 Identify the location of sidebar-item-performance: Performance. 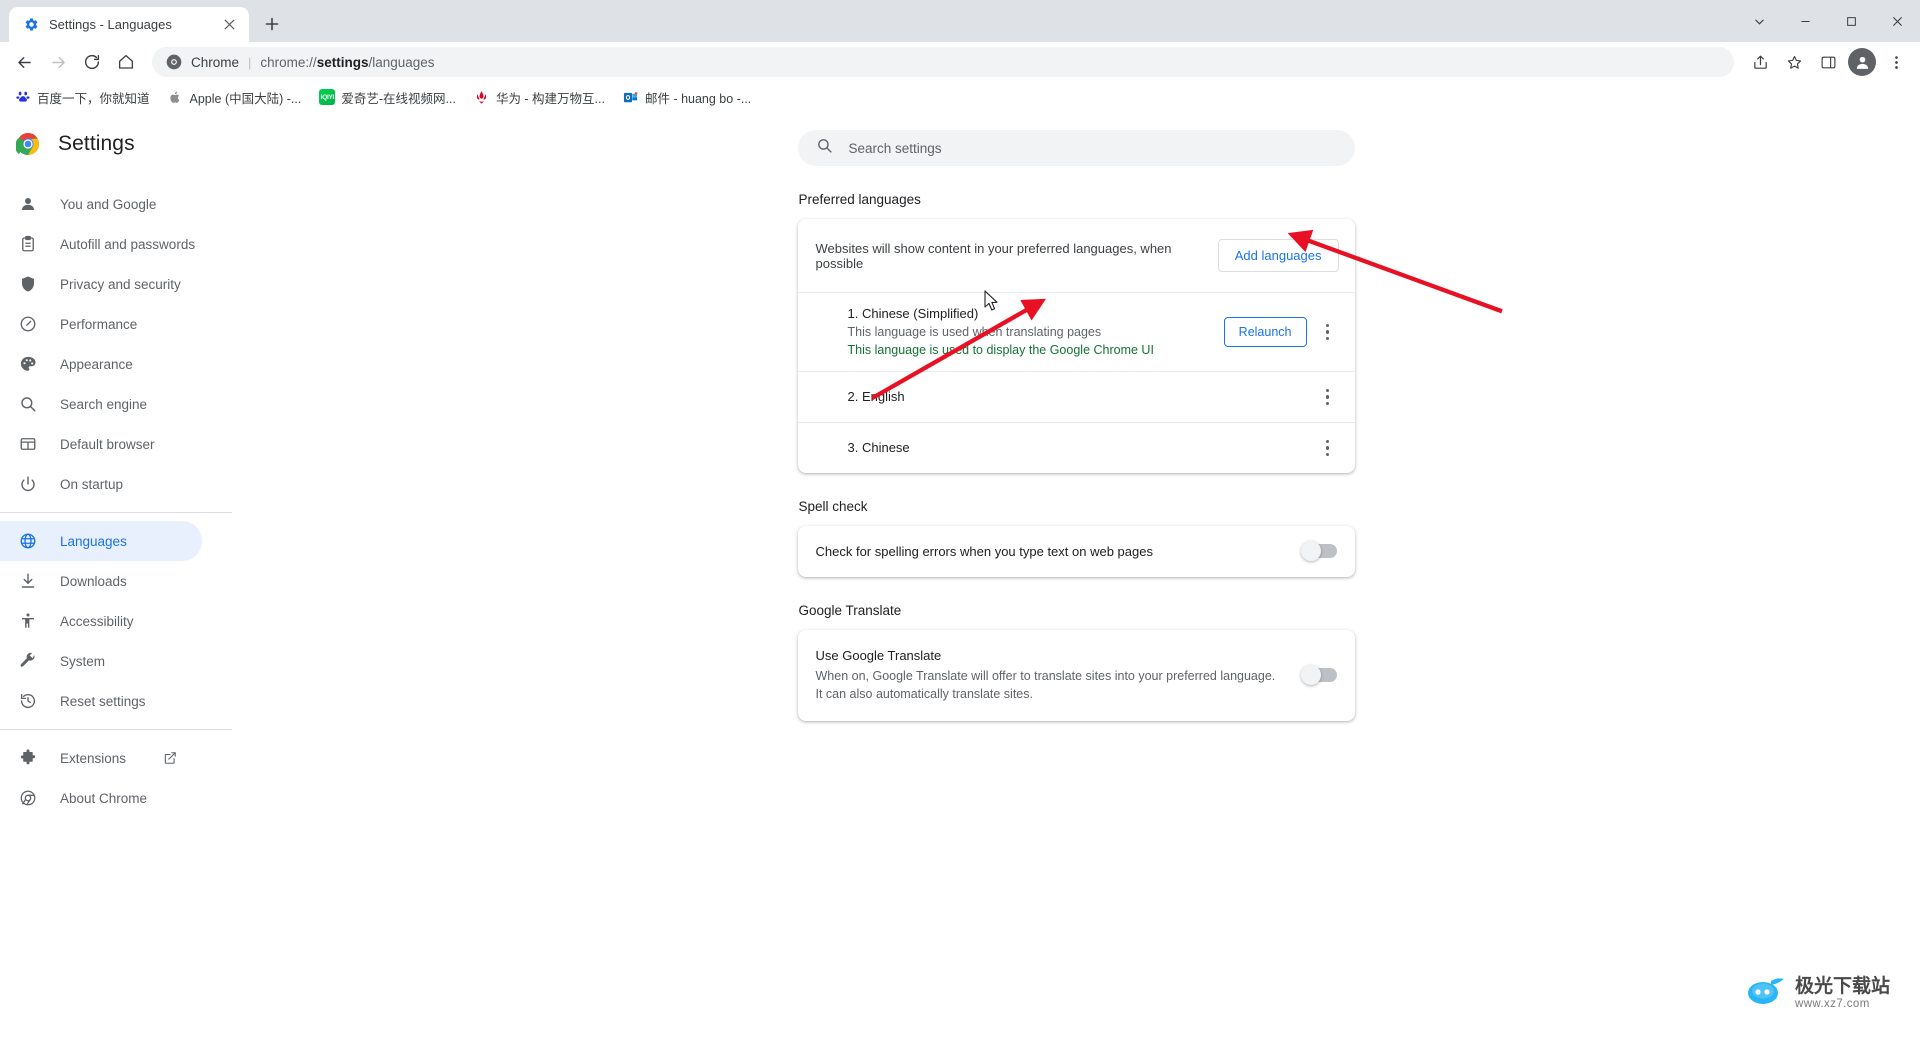
(101, 324).